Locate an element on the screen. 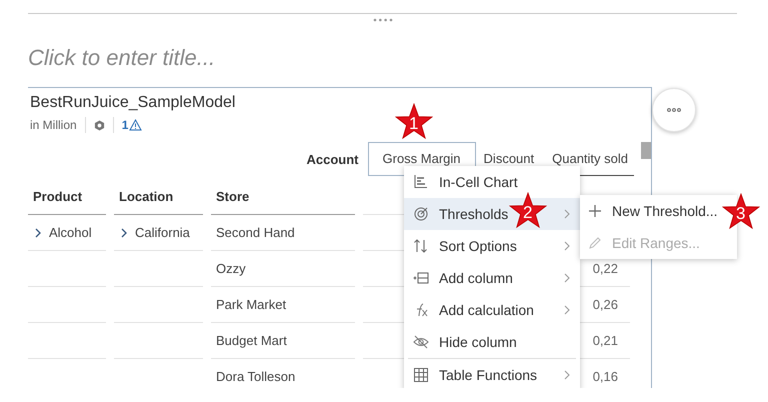 This screenshot has width=768, height=402. table-cell: California is located at coordinates (162, 232).